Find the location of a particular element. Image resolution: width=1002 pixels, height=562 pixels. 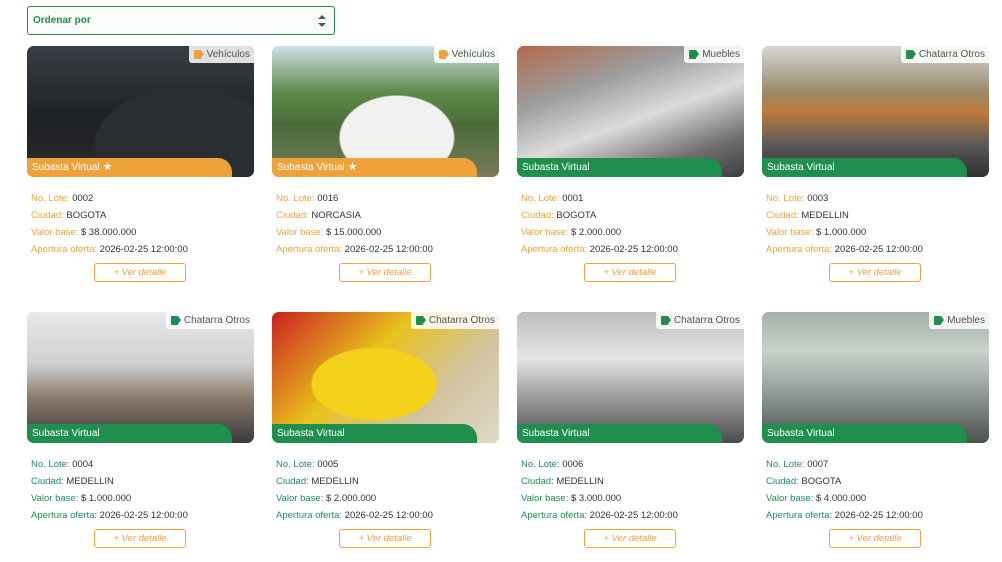

sort-arrows-icon is located at coordinates (322, 20).